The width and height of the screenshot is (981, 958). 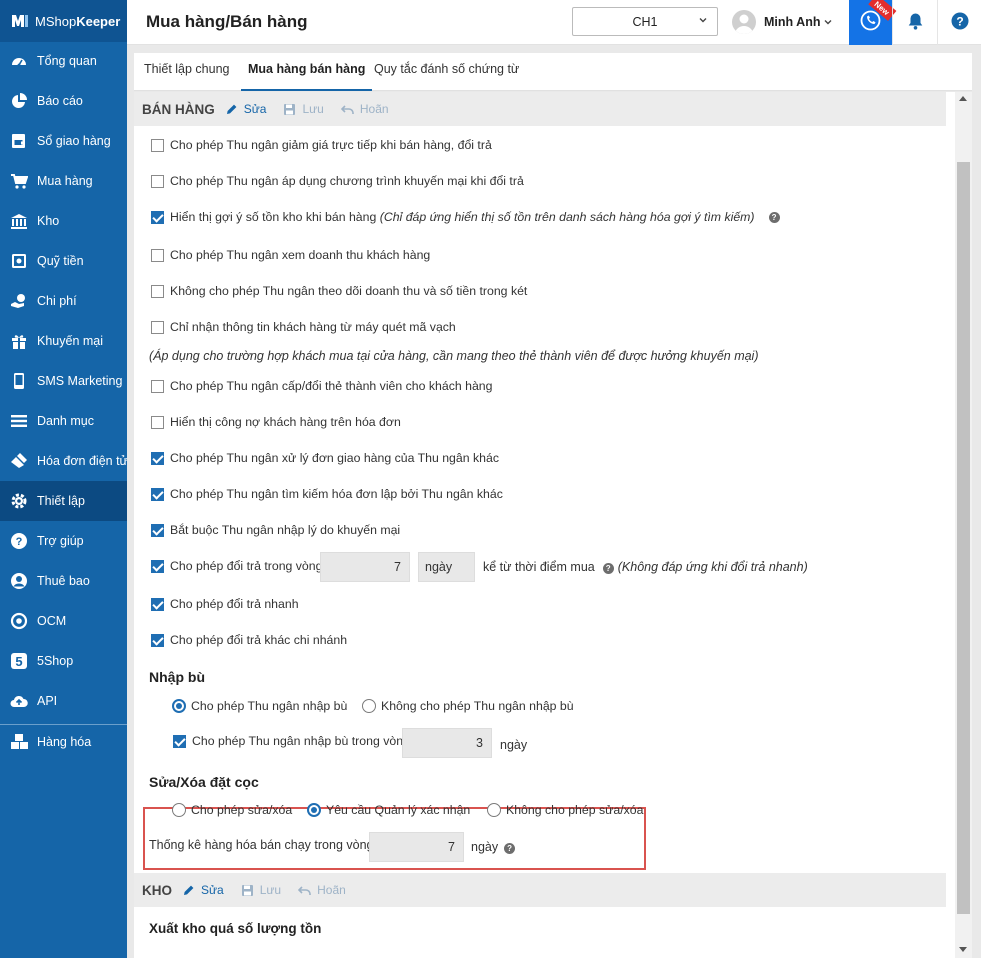 What do you see at coordinates (744, 22) in the screenshot?
I see `avatar` at bounding box center [744, 22].